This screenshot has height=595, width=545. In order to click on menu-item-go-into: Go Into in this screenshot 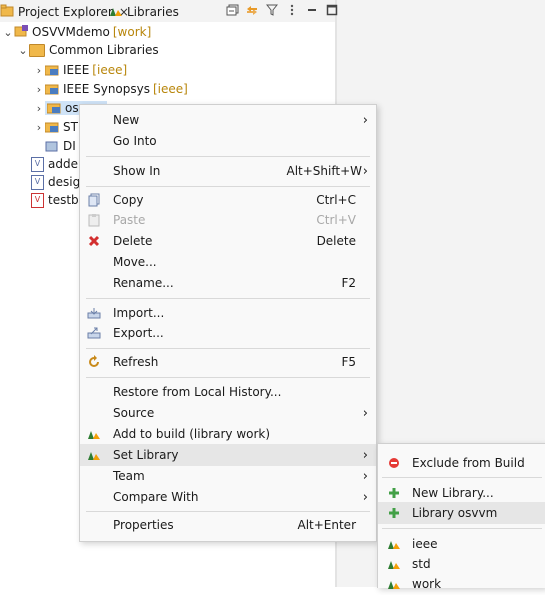, I will do `click(228, 141)`.